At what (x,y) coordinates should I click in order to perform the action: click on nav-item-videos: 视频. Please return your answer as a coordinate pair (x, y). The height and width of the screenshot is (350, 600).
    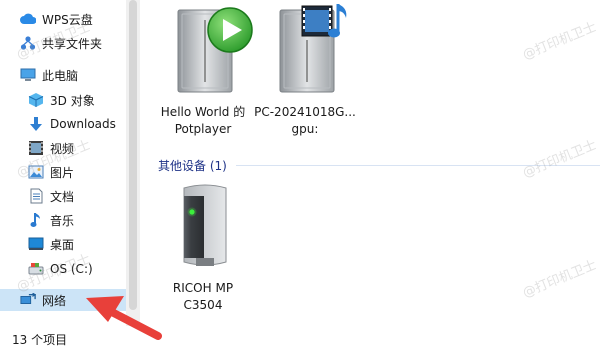
    Looking at the image, I should click on (63, 148).